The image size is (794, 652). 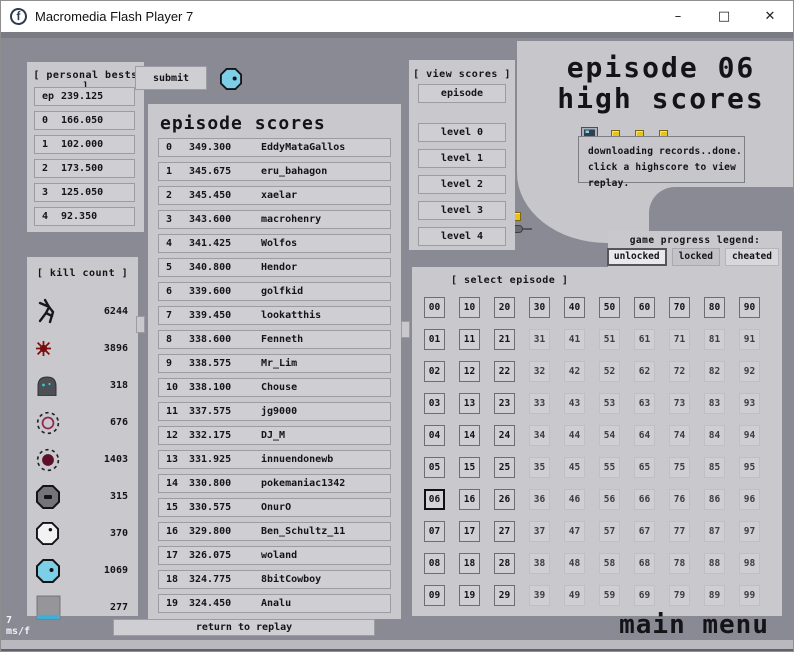 What do you see at coordinates (724, 16) in the screenshot?
I see `maximize-button: □` at bounding box center [724, 16].